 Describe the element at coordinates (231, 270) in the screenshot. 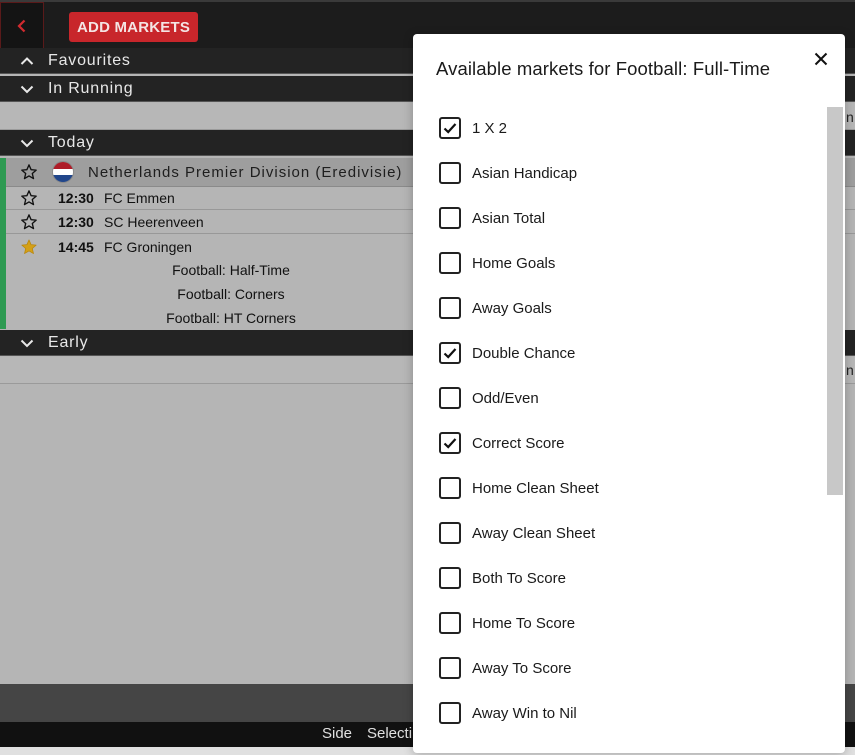

I see `sub-market-link: Football: Half-Time` at that location.